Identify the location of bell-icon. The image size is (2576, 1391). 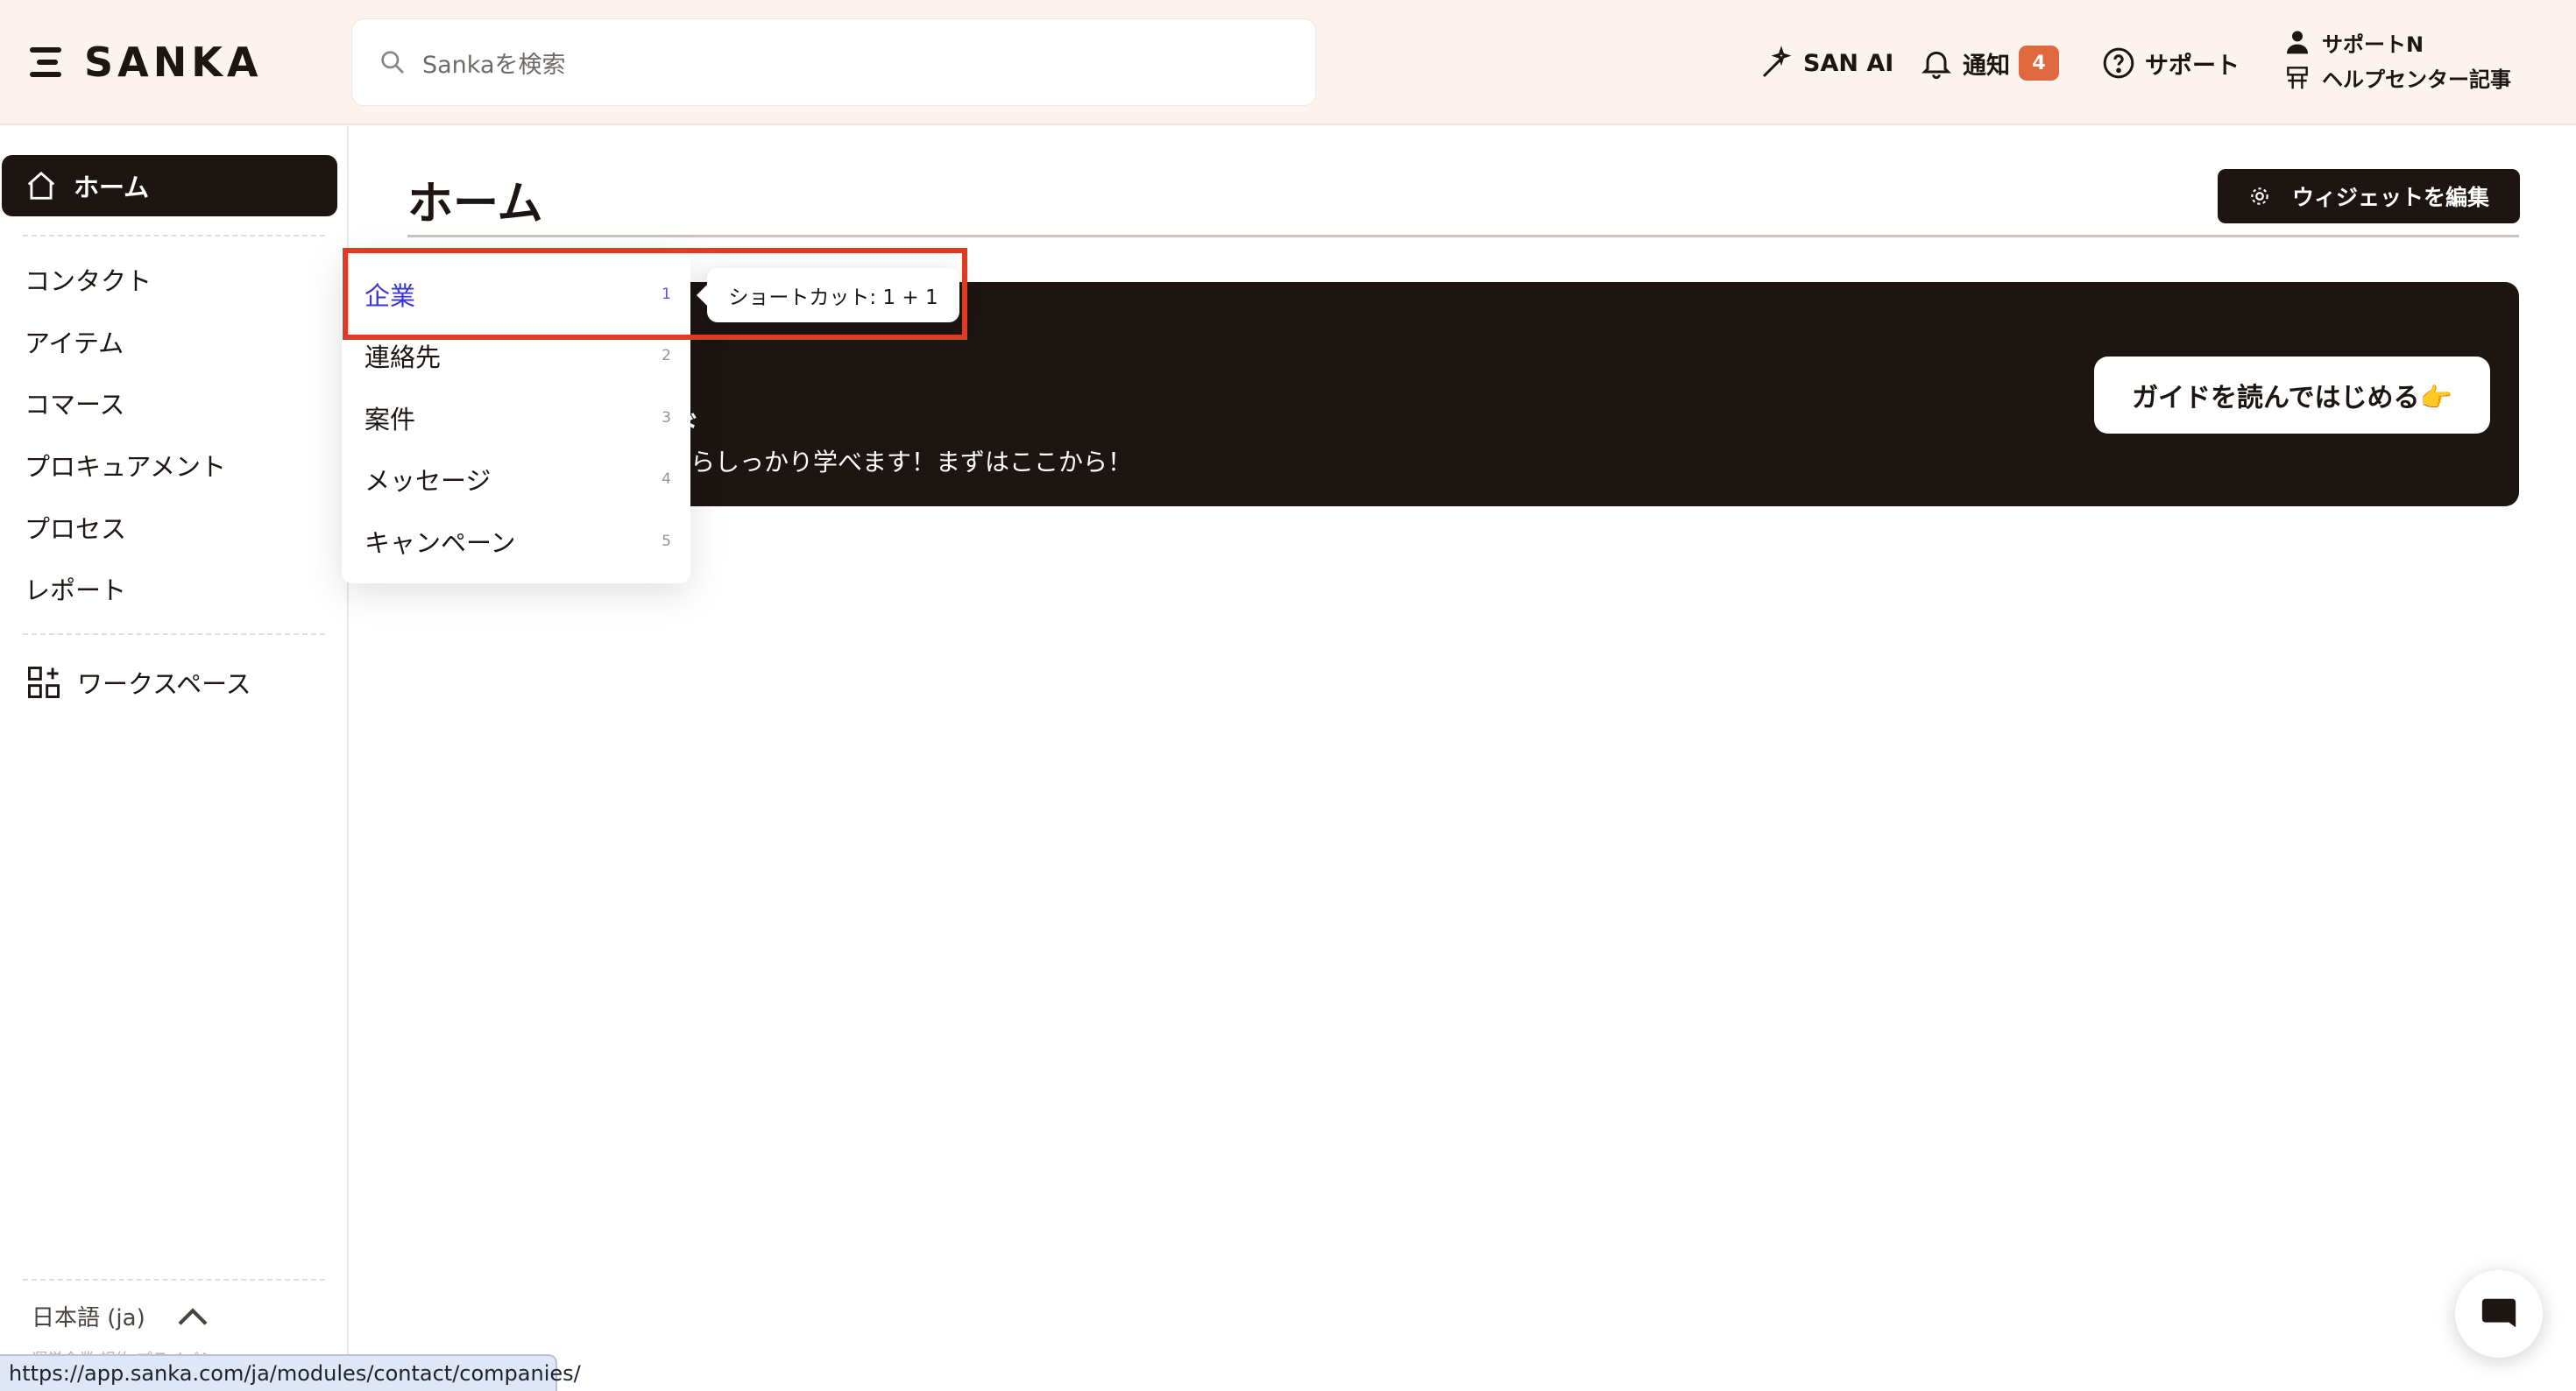
(1936, 65).